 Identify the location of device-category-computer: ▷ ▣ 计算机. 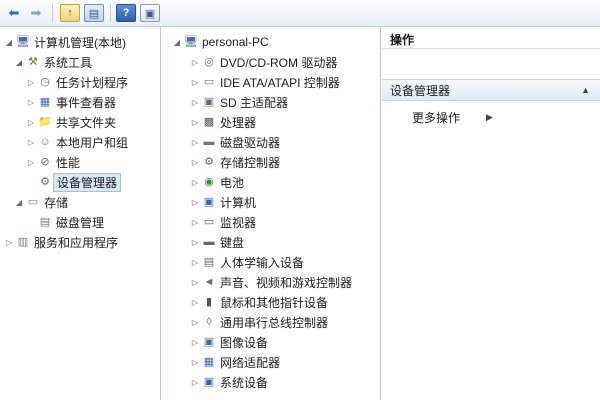
(223, 202).